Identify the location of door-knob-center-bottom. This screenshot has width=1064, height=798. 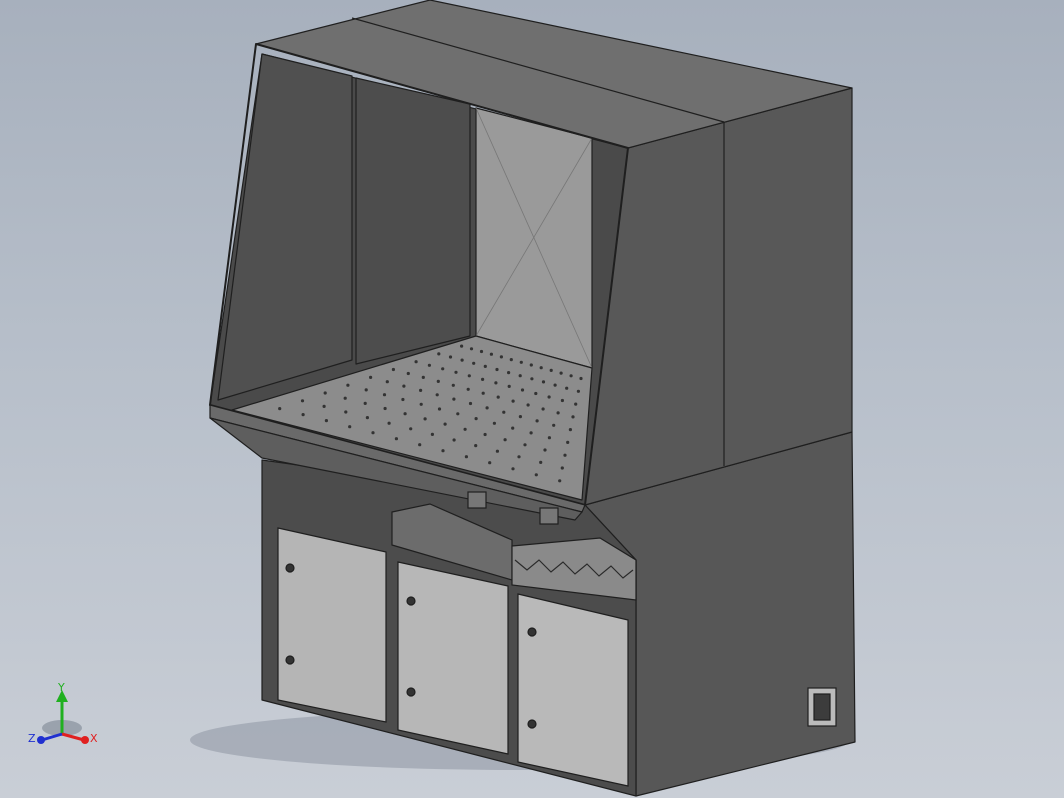
(411, 692).